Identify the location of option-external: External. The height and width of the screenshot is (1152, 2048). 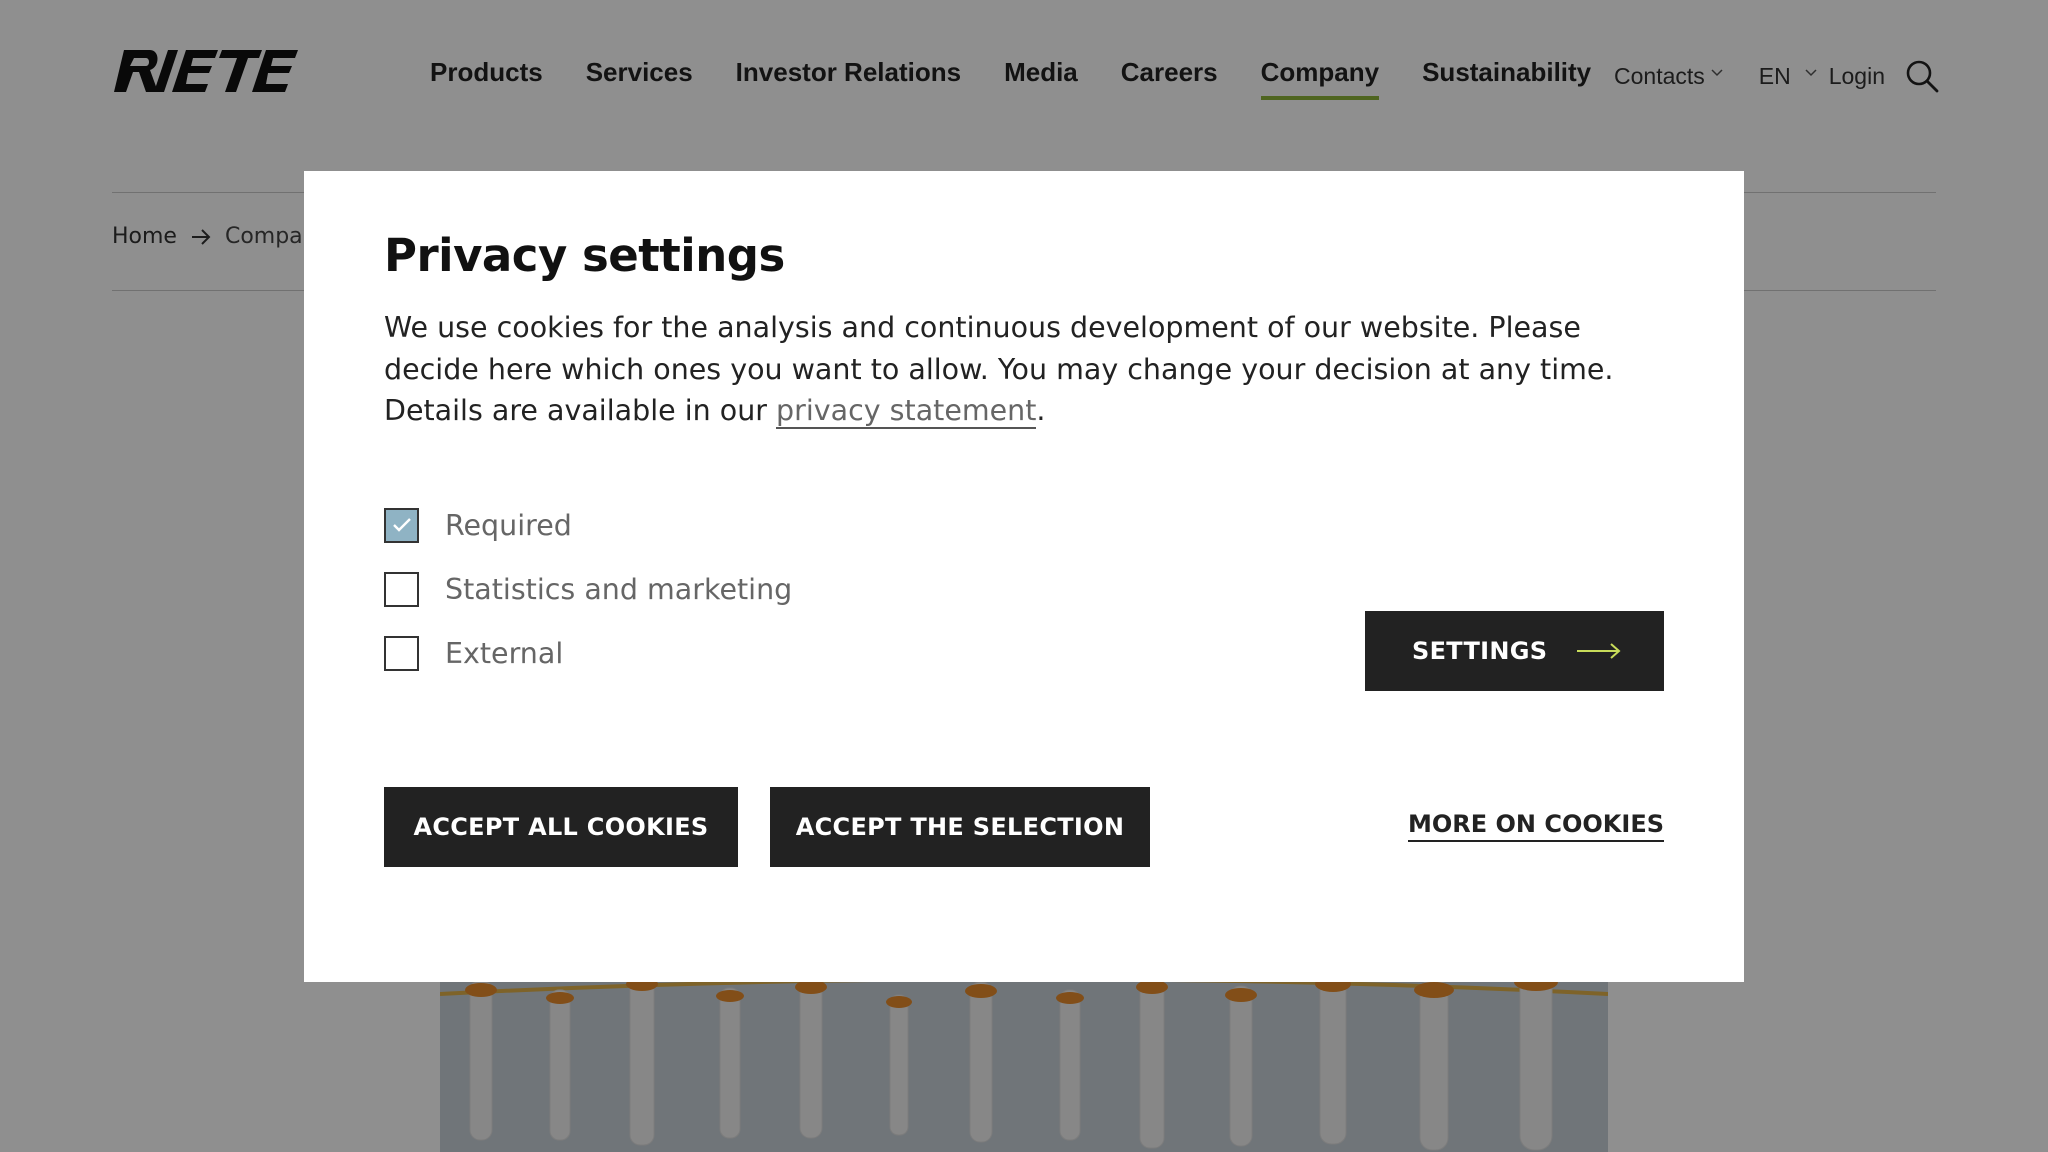
(588, 653).